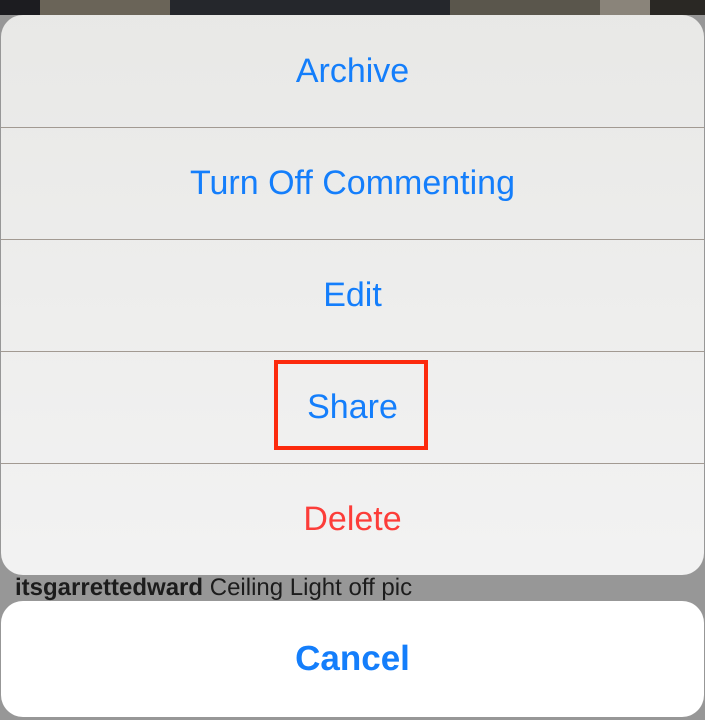 This screenshot has width=705, height=720. I want to click on post-caption: itsgarrettedward Ceiling Light off pic, so click(213, 588).